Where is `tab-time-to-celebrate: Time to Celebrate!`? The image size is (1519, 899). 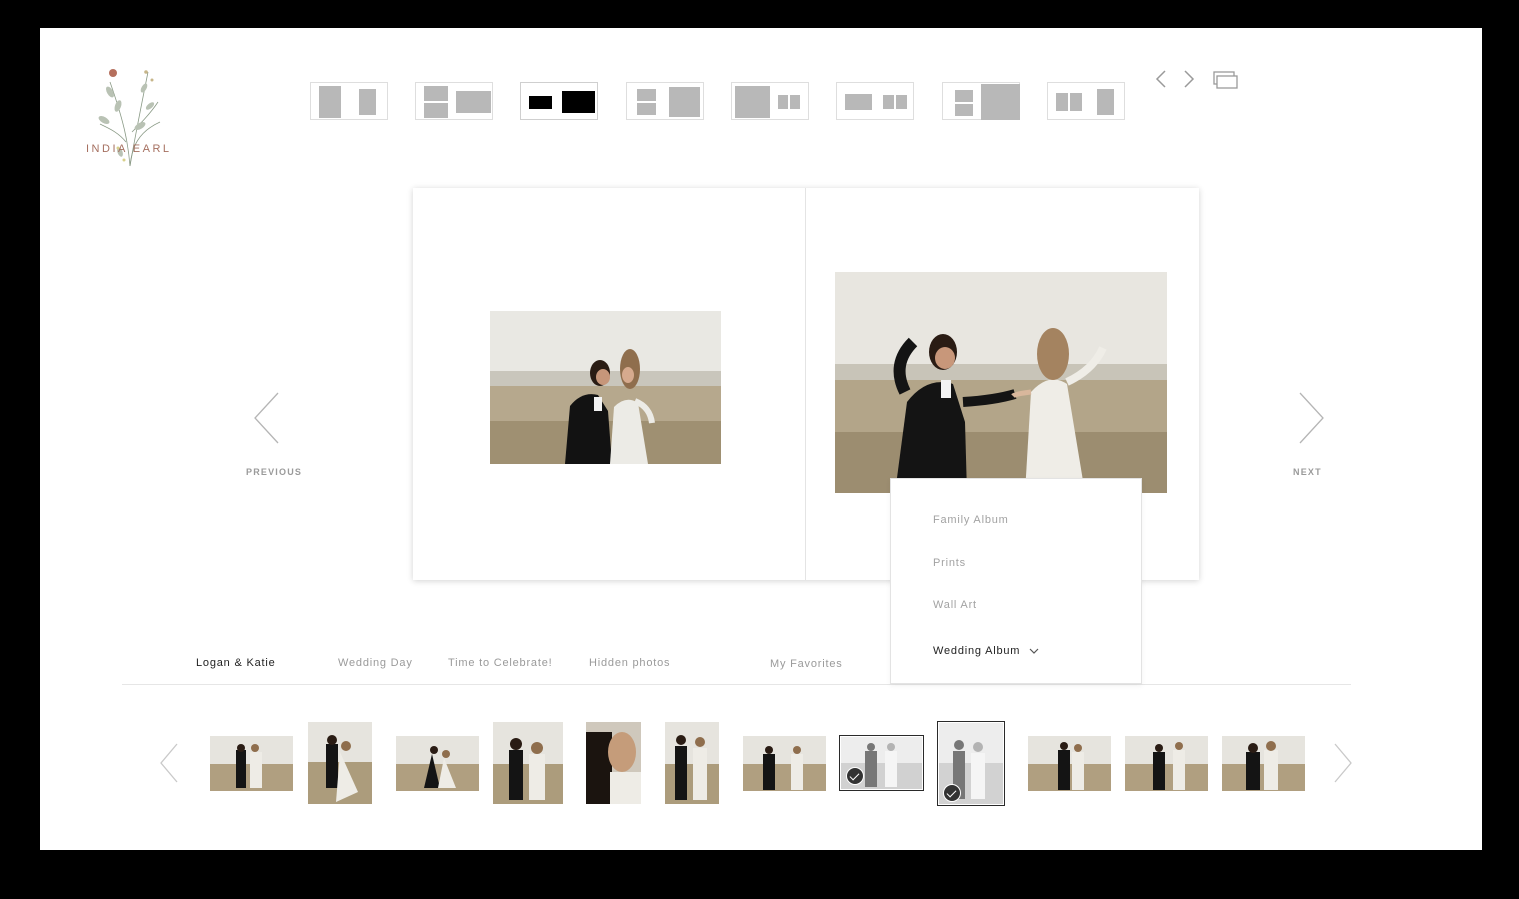 tab-time-to-celebrate: Time to Celebrate! is located at coordinates (500, 663).